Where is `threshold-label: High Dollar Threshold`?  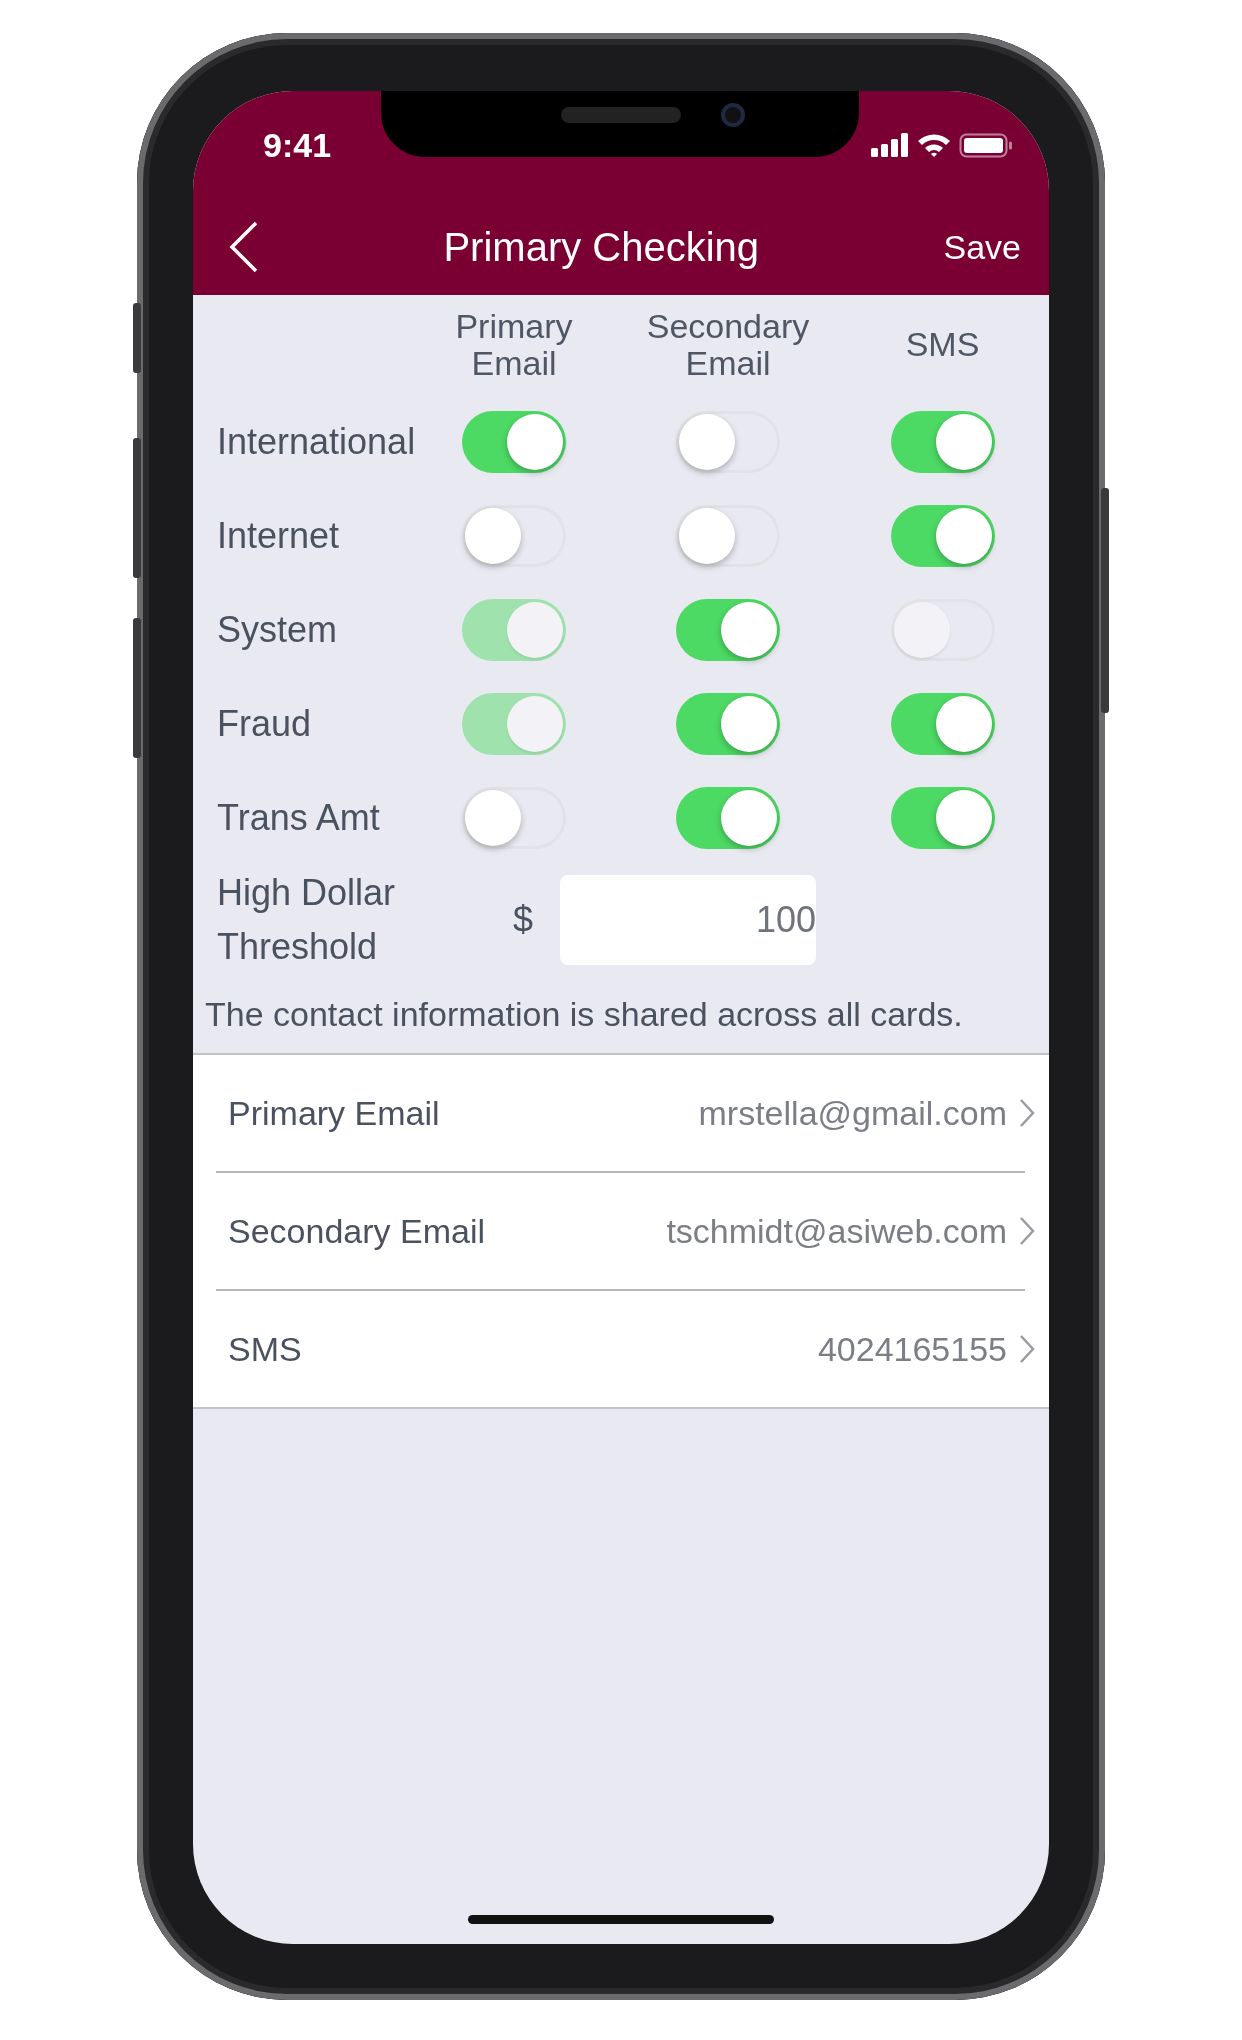 threshold-label: High Dollar Threshold is located at coordinates (307, 920).